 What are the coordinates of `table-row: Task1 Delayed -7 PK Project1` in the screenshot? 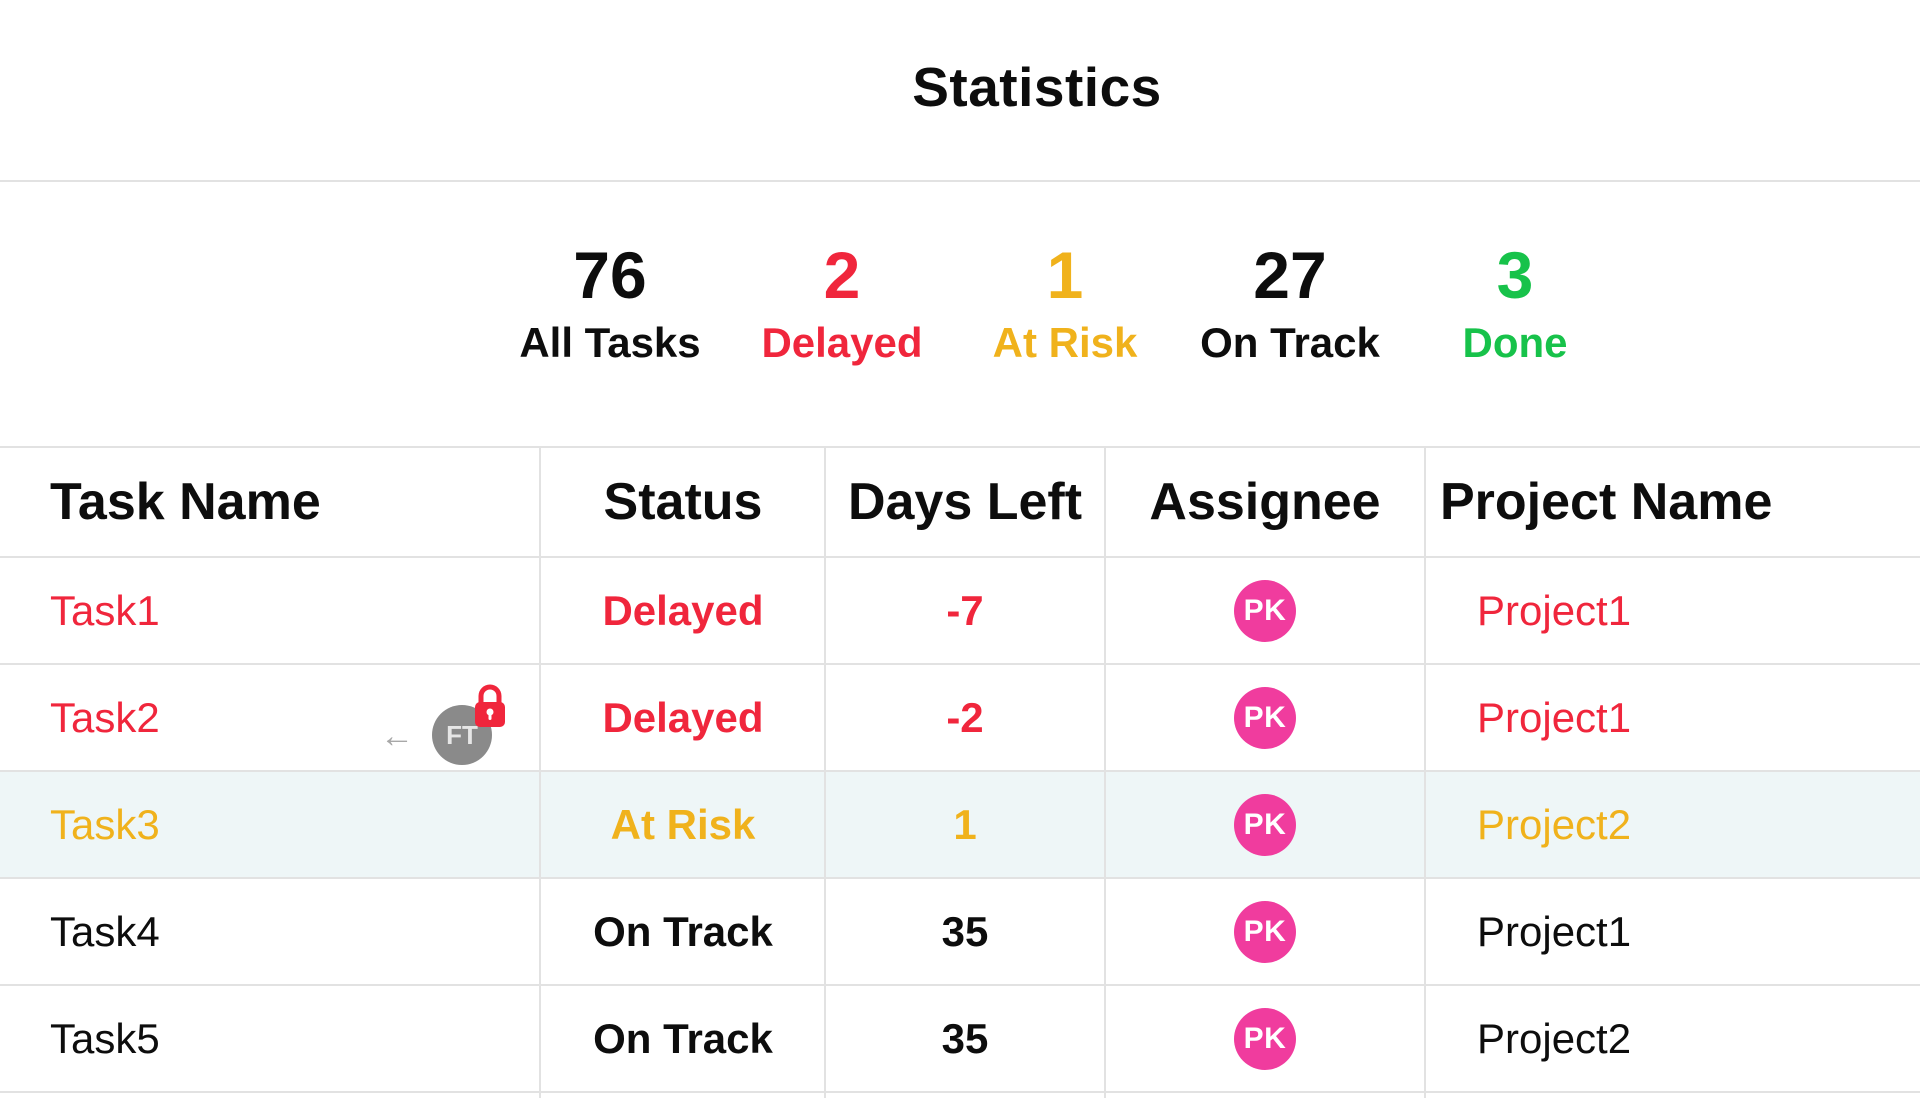 It's located at (960, 611).